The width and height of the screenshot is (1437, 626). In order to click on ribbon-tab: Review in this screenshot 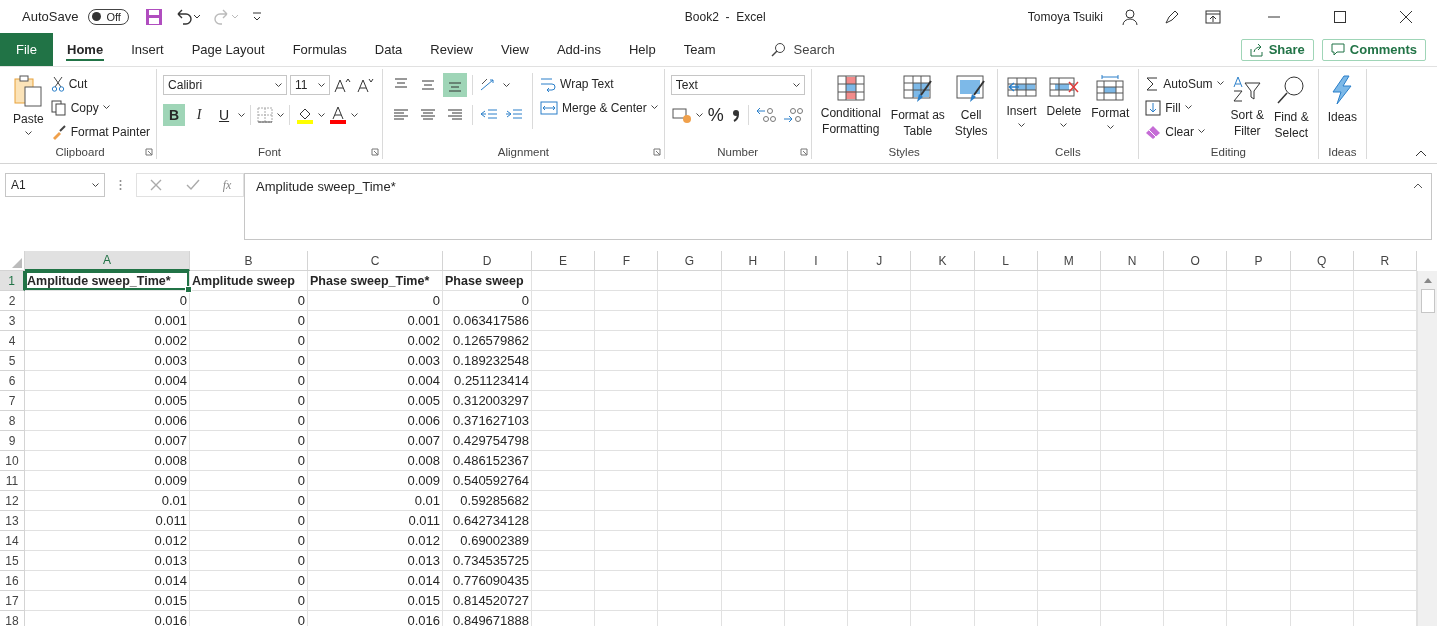, I will do `click(451, 49)`.